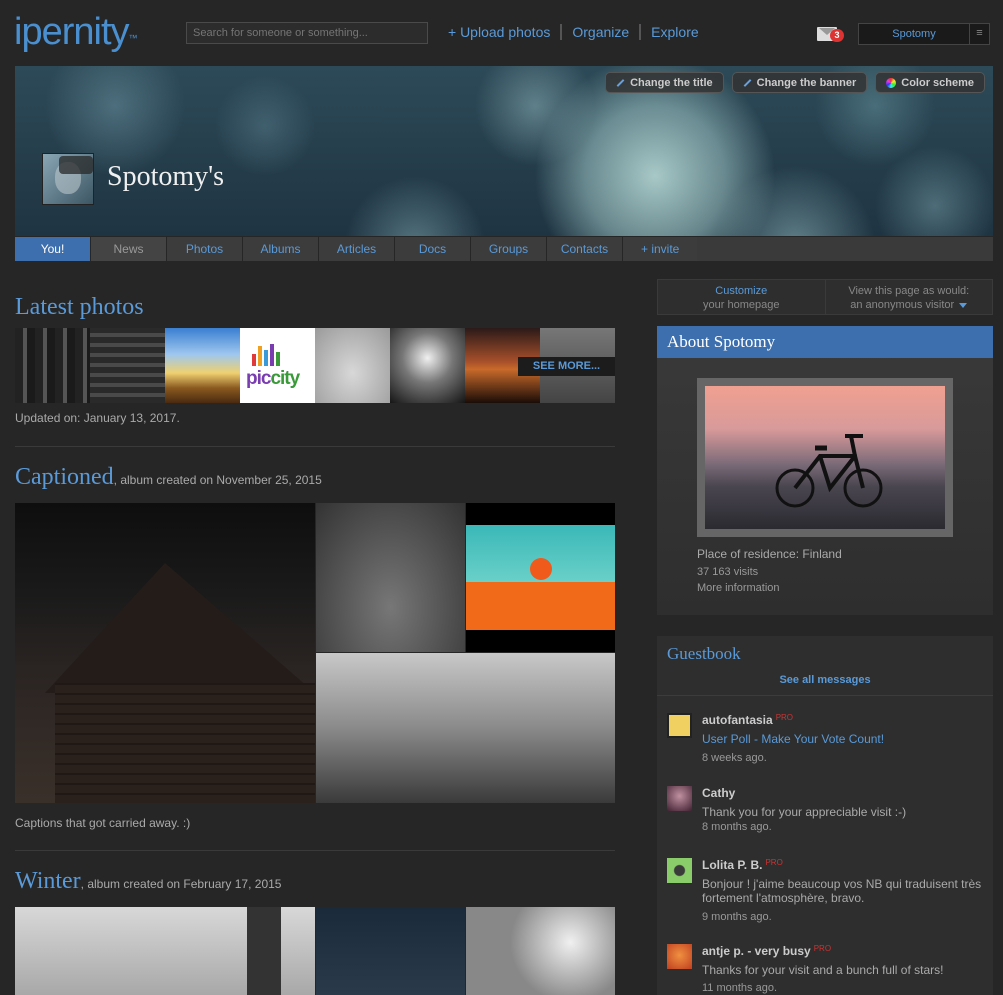  What do you see at coordinates (68, 179) in the screenshot?
I see `profile-avatar` at bounding box center [68, 179].